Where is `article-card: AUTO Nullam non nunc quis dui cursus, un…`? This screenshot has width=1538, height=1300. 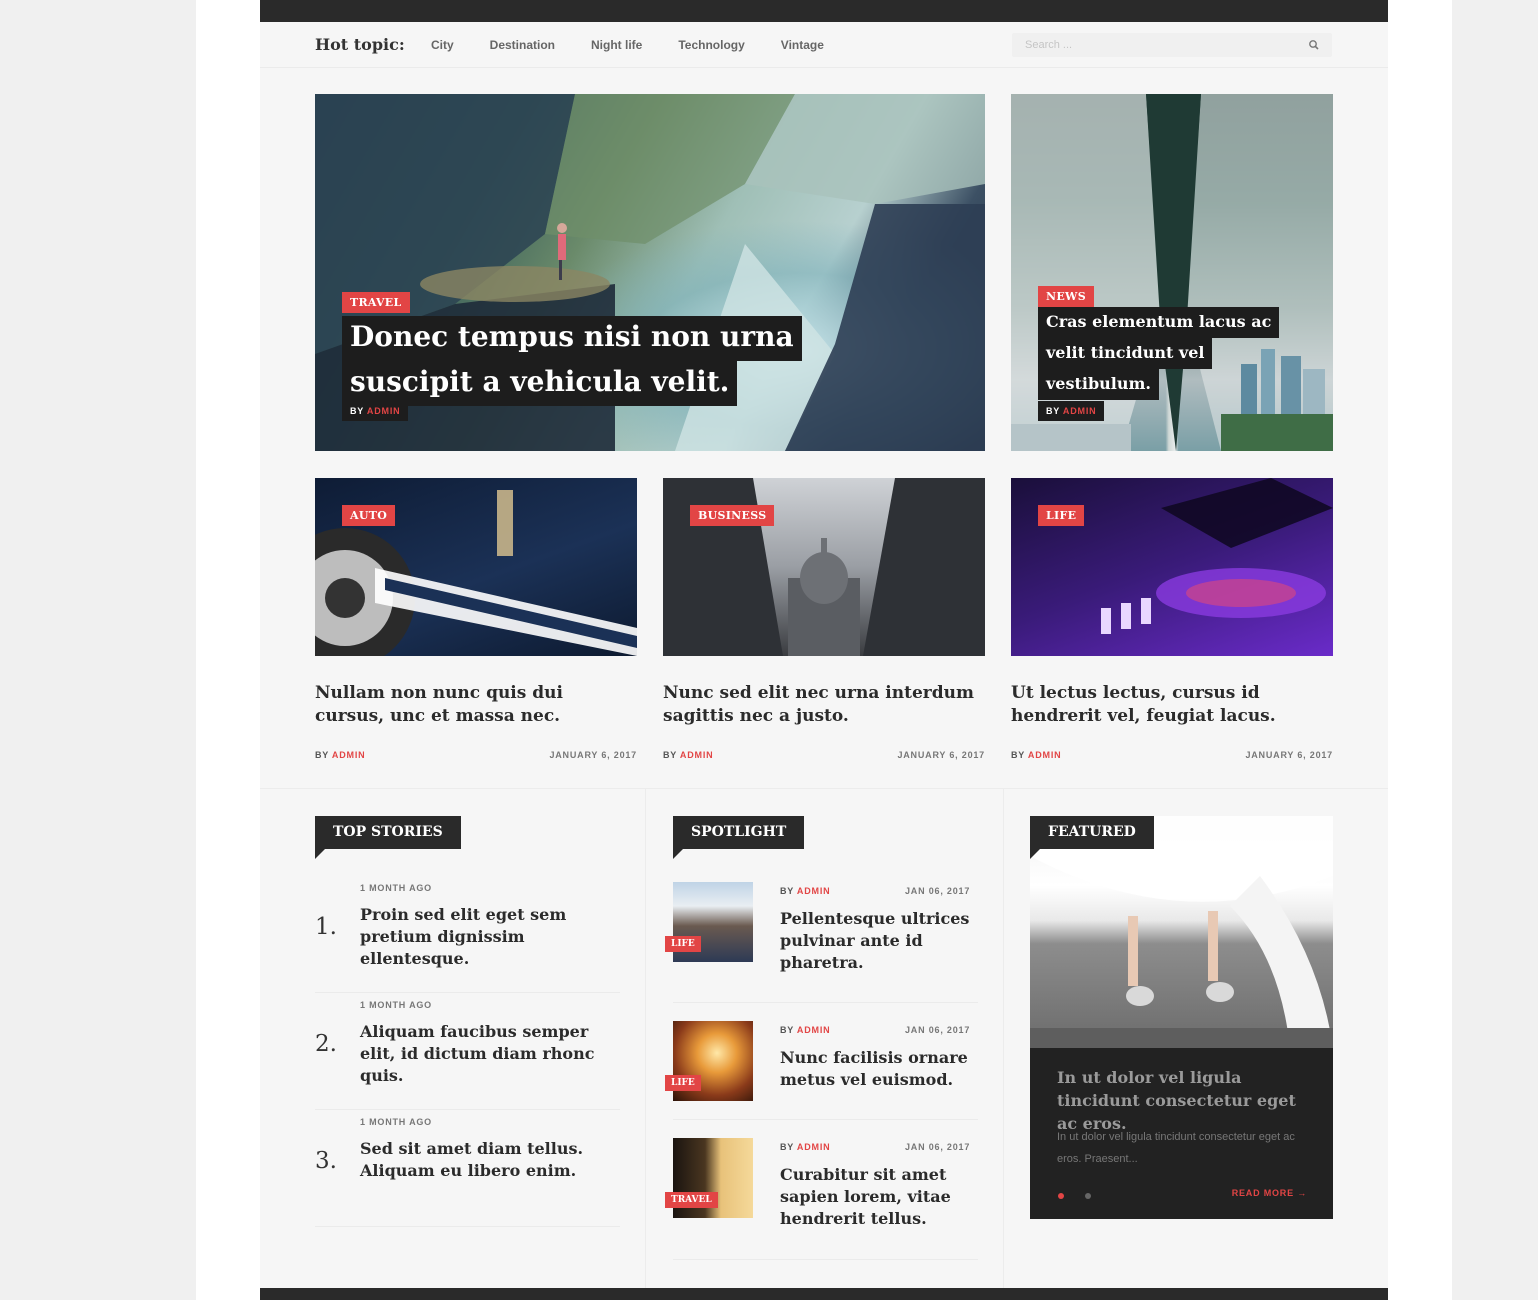 article-card: AUTO Nullam non nunc quis dui cursus, un… is located at coordinates (476, 619).